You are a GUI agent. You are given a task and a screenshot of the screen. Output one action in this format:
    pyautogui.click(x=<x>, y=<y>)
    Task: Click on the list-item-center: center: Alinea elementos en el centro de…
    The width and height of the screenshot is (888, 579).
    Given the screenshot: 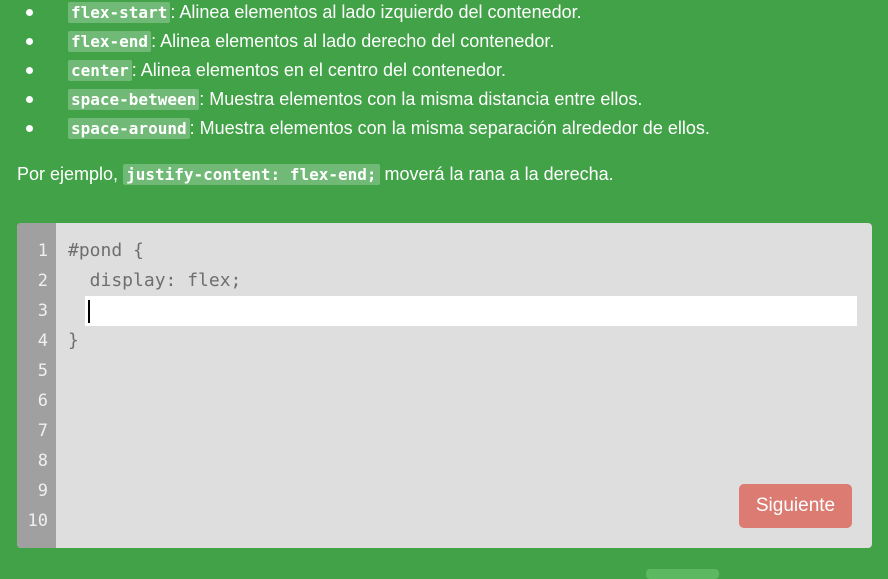 What is the action you would take?
    pyautogui.click(x=368, y=72)
    